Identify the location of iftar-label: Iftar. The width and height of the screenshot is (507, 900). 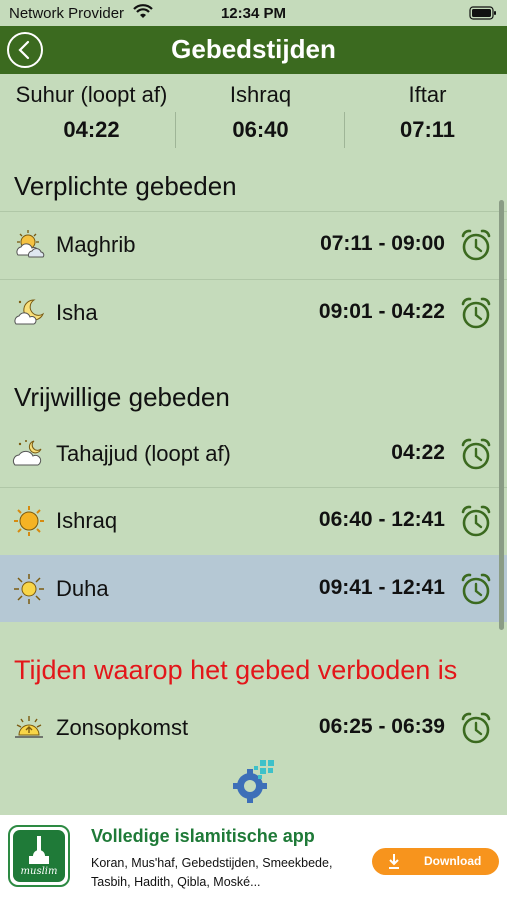
(427, 94).